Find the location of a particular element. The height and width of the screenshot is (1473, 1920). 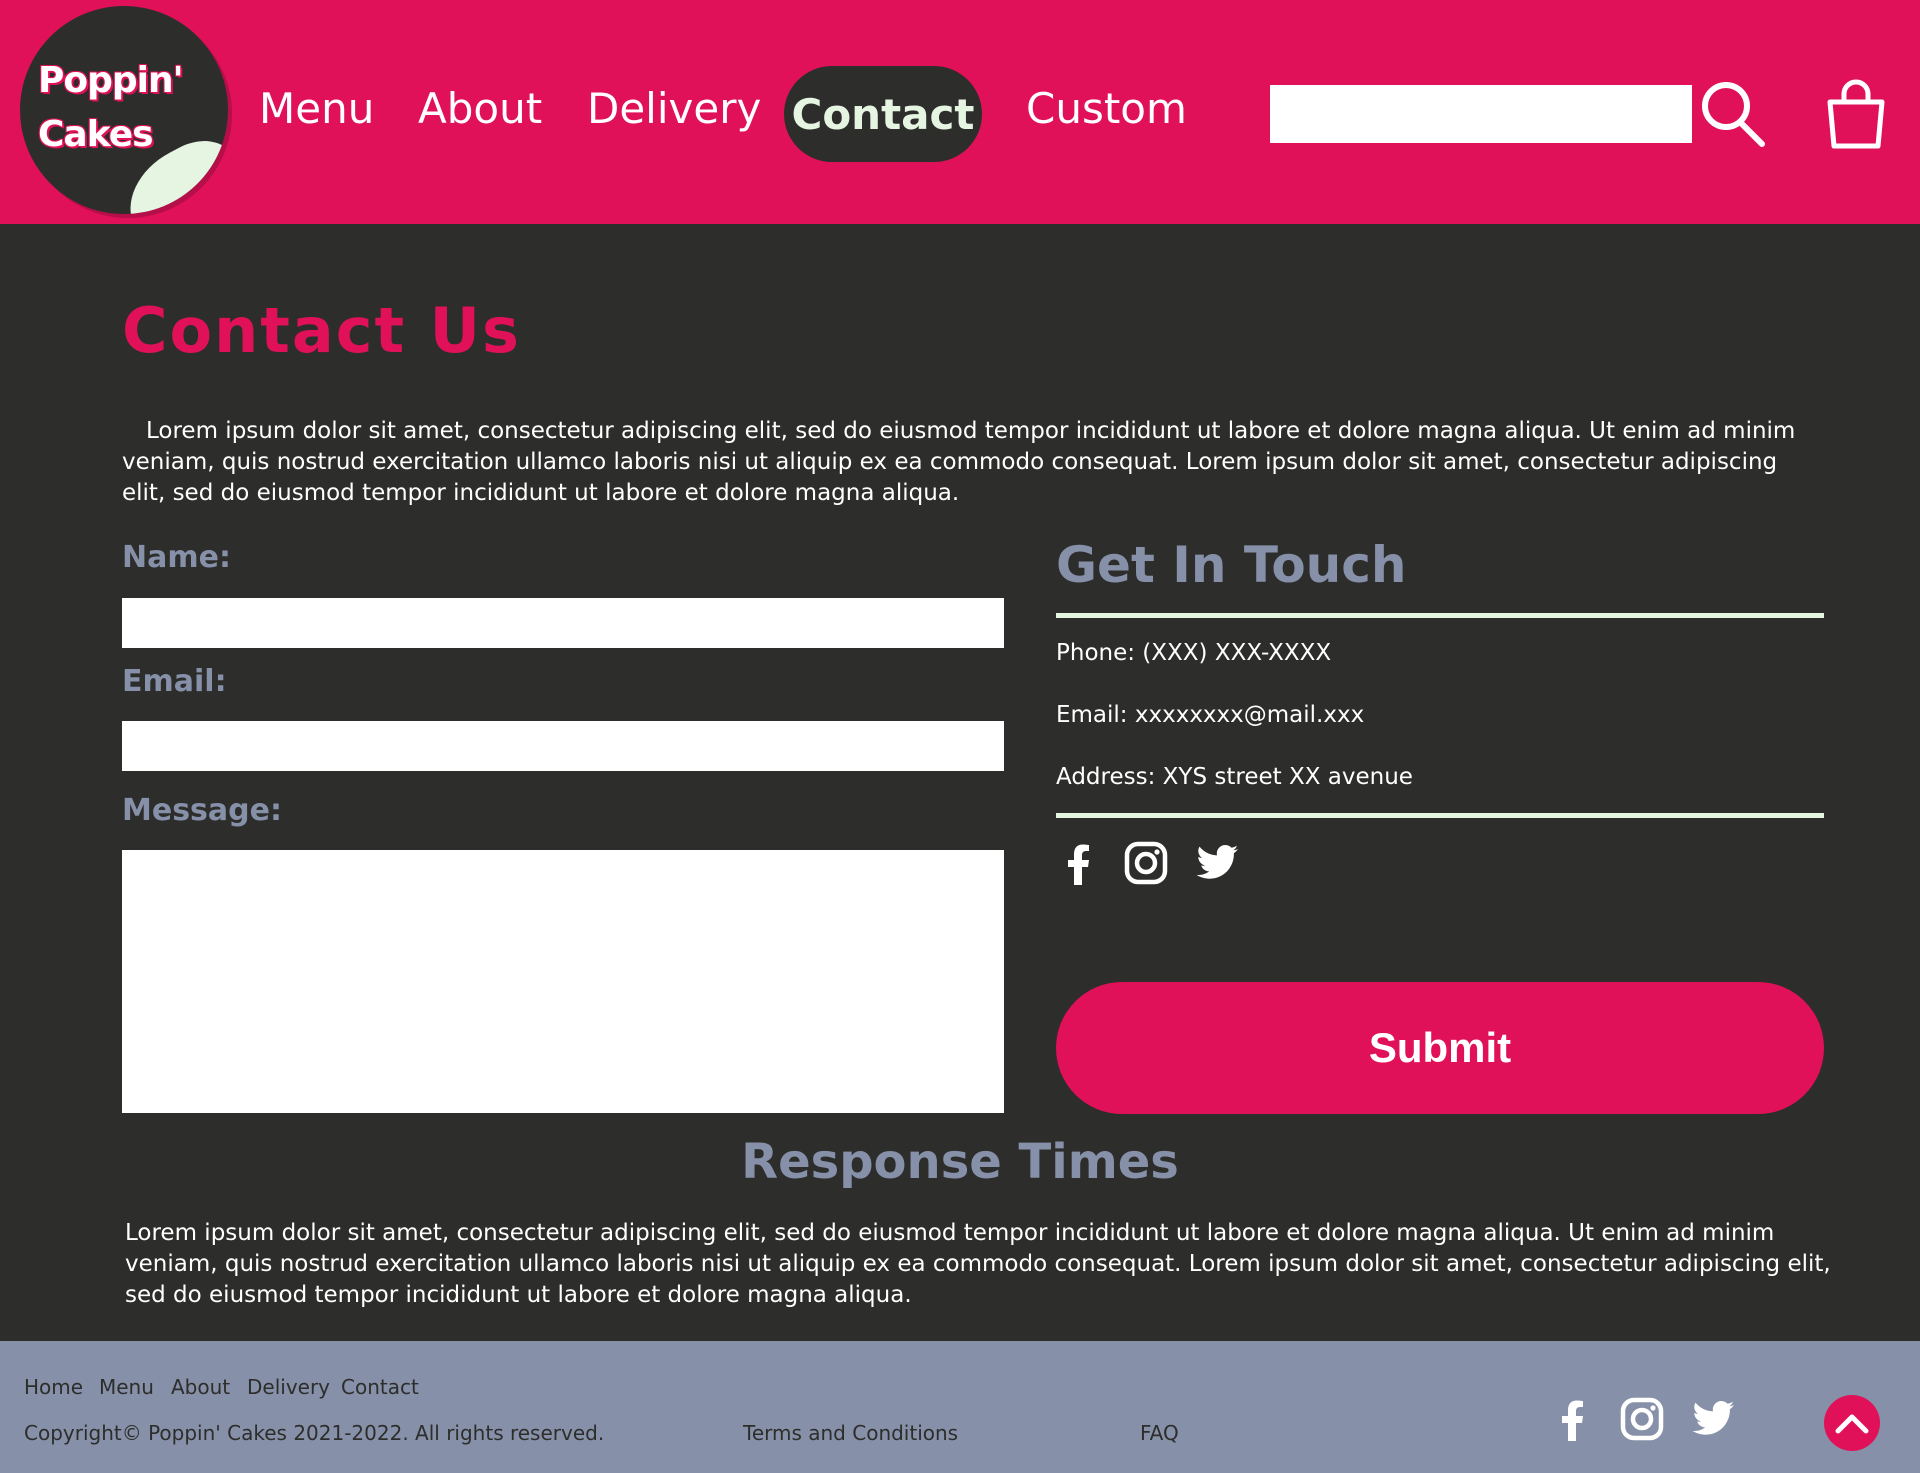

footer-link-home: Home is located at coordinates (53, 1387).